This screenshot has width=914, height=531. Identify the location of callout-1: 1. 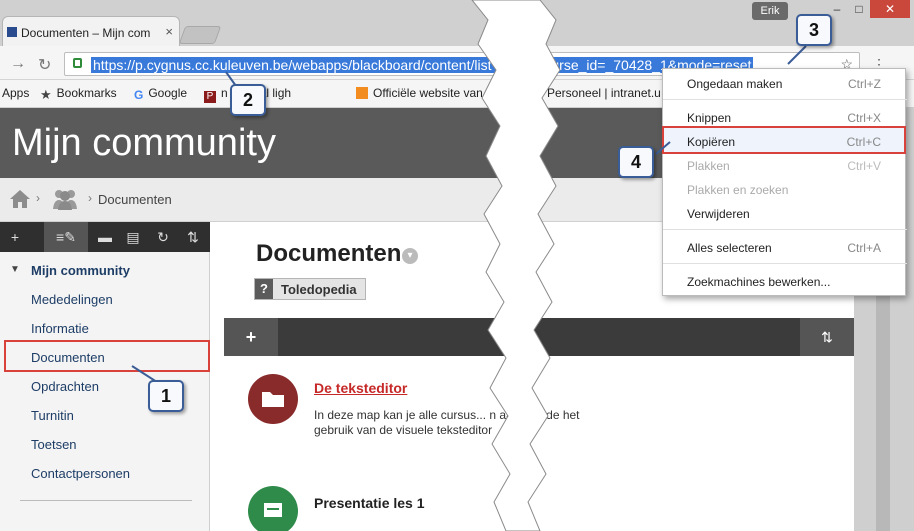
(166, 396).